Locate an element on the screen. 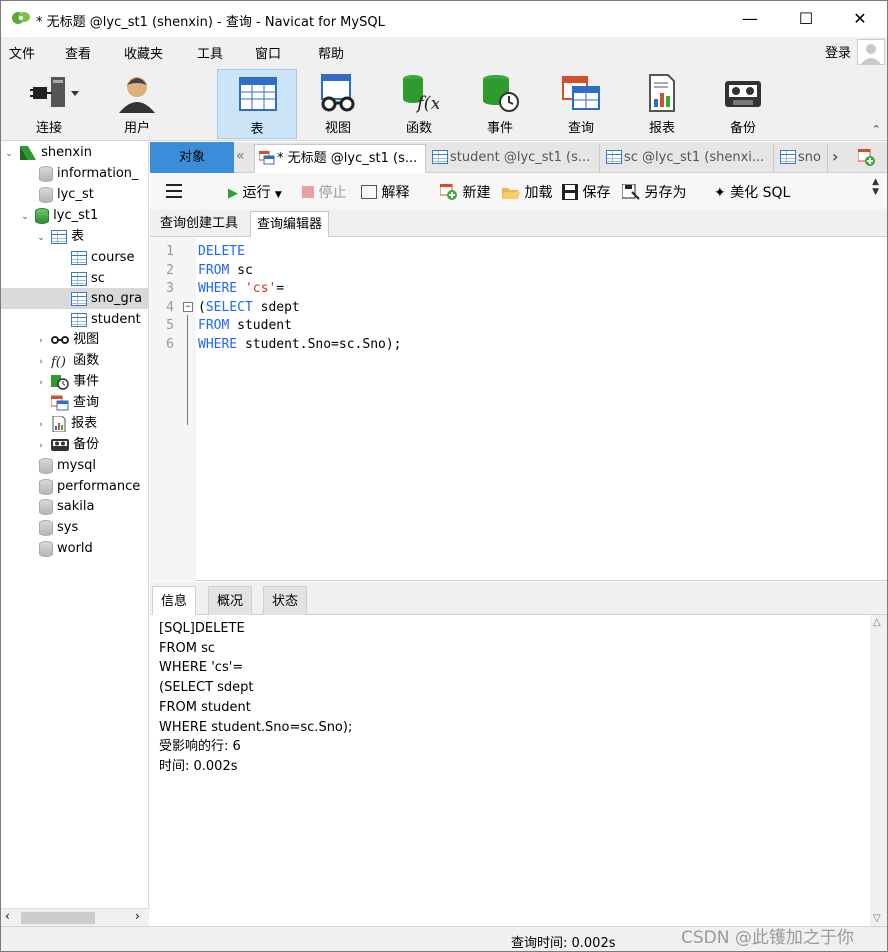 The image size is (888, 952). toolbar-function-button: f(x) 函数 is located at coordinates (419, 104).